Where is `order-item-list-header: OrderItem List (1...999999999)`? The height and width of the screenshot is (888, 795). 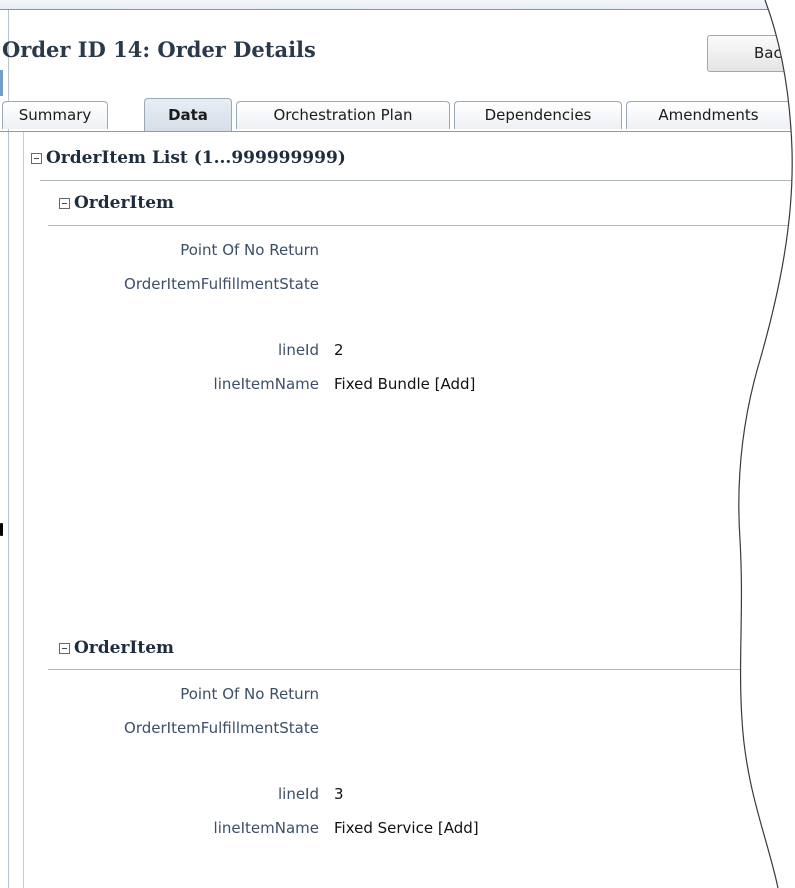
order-item-list-header: OrderItem List (1...999999999) is located at coordinates (188, 158).